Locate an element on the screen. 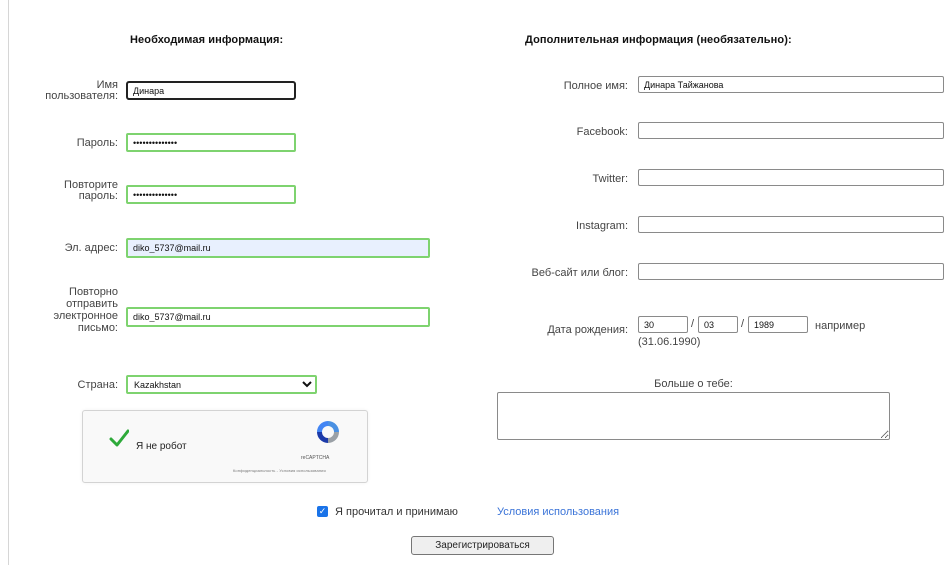  confirm-password-label: Повторите пароль: is located at coordinates (91, 190).